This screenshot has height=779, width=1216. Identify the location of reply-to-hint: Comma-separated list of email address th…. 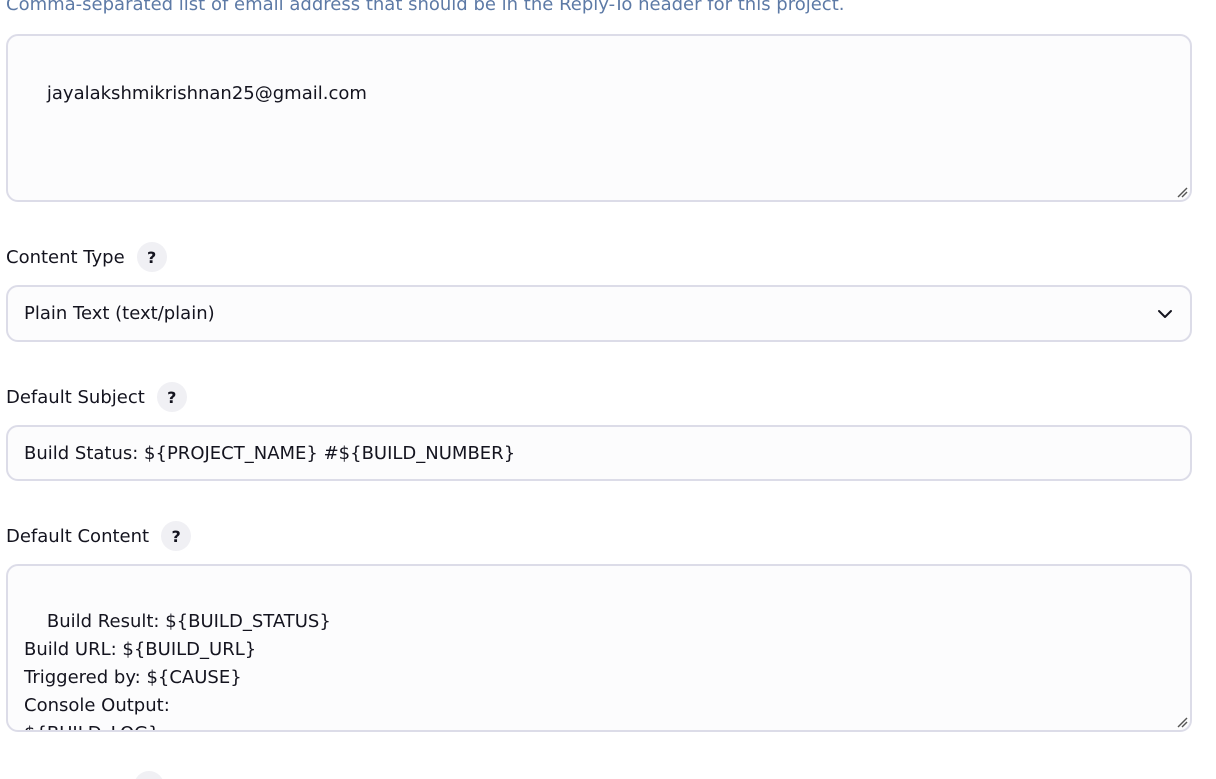
(425, 7).